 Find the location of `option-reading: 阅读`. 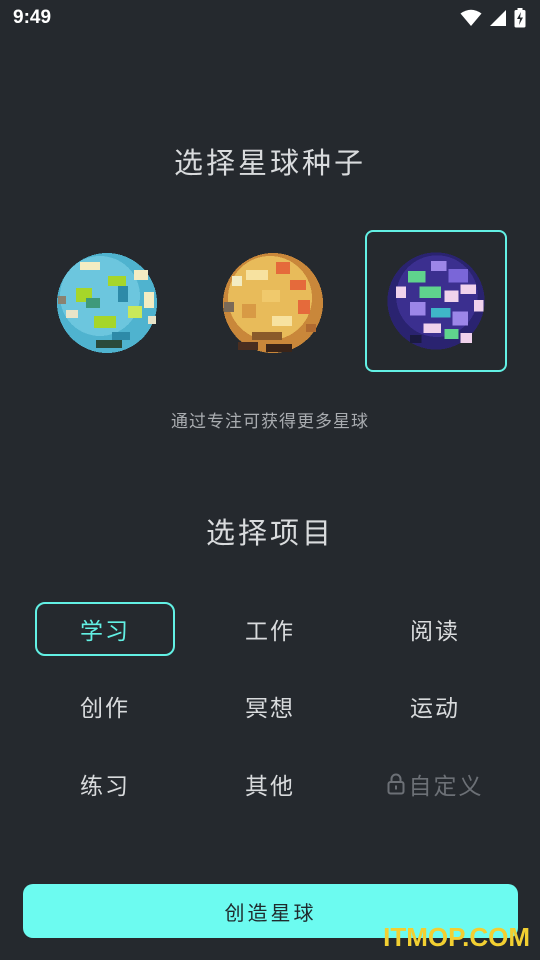

option-reading: 阅读 is located at coordinates (435, 629).